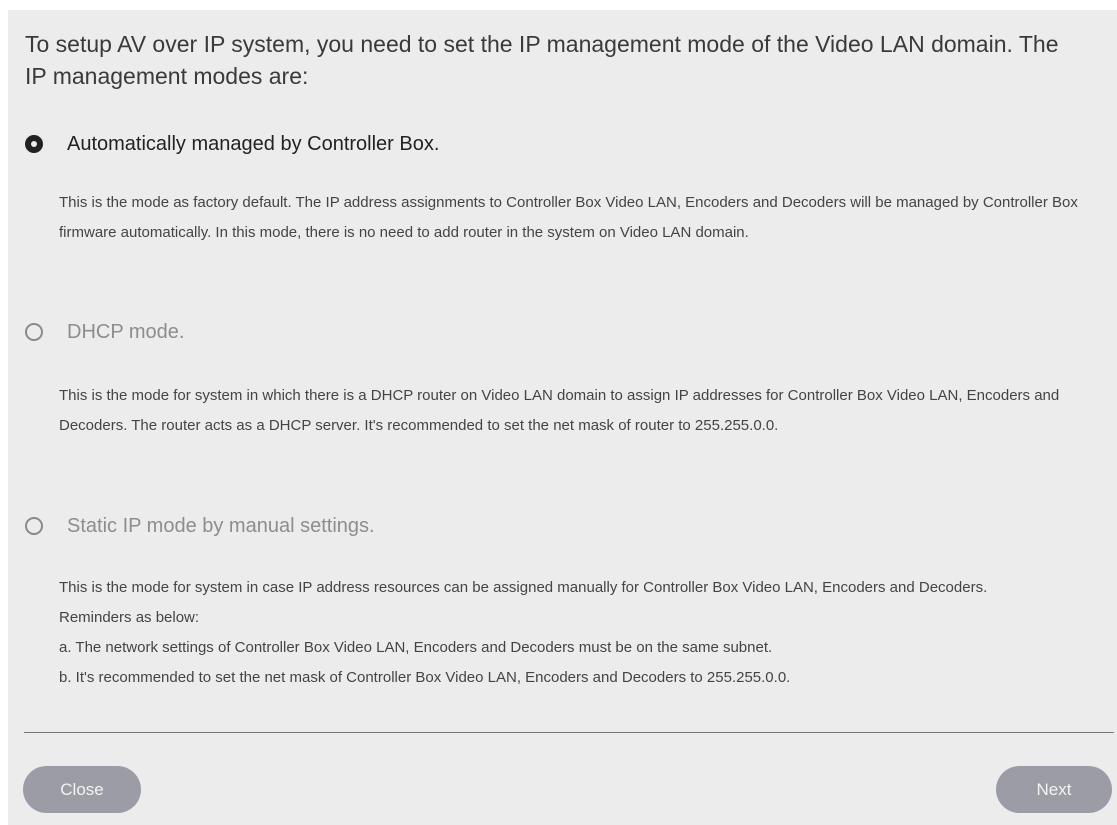  What do you see at coordinates (221, 526) in the screenshot?
I see `option-static-ip-label: Static IP mode by manual settings.` at bounding box center [221, 526].